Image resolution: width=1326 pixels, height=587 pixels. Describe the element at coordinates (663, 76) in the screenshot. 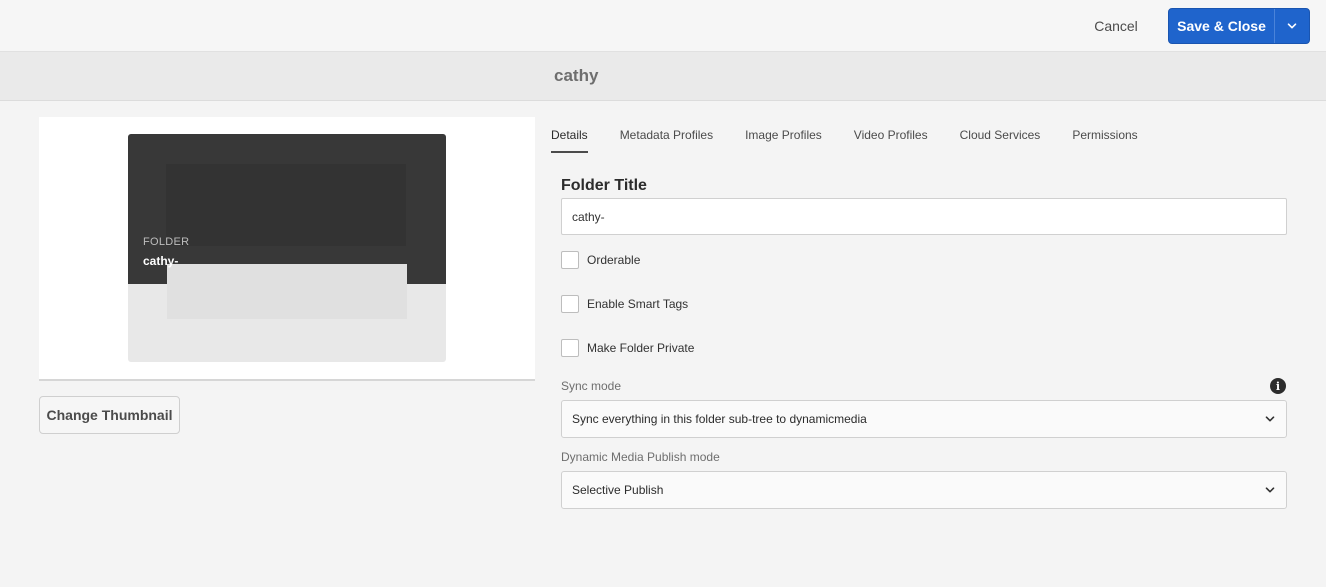

I see `title-bar: cathy` at that location.